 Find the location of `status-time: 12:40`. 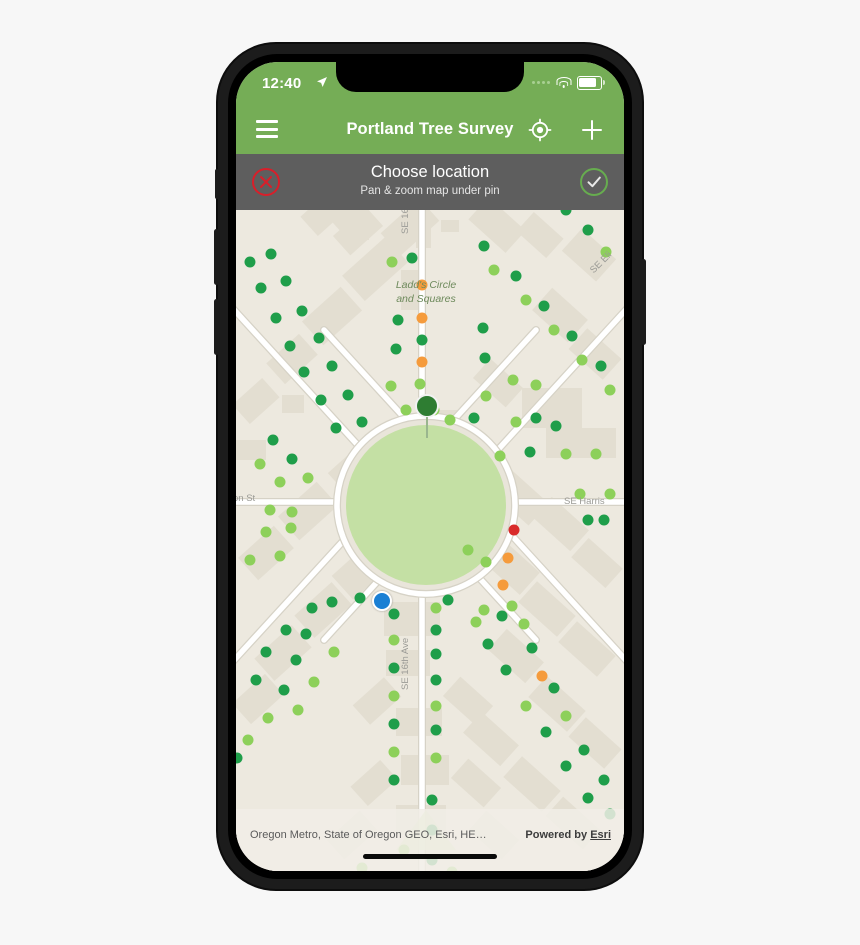

status-time: 12:40 is located at coordinates (282, 83).